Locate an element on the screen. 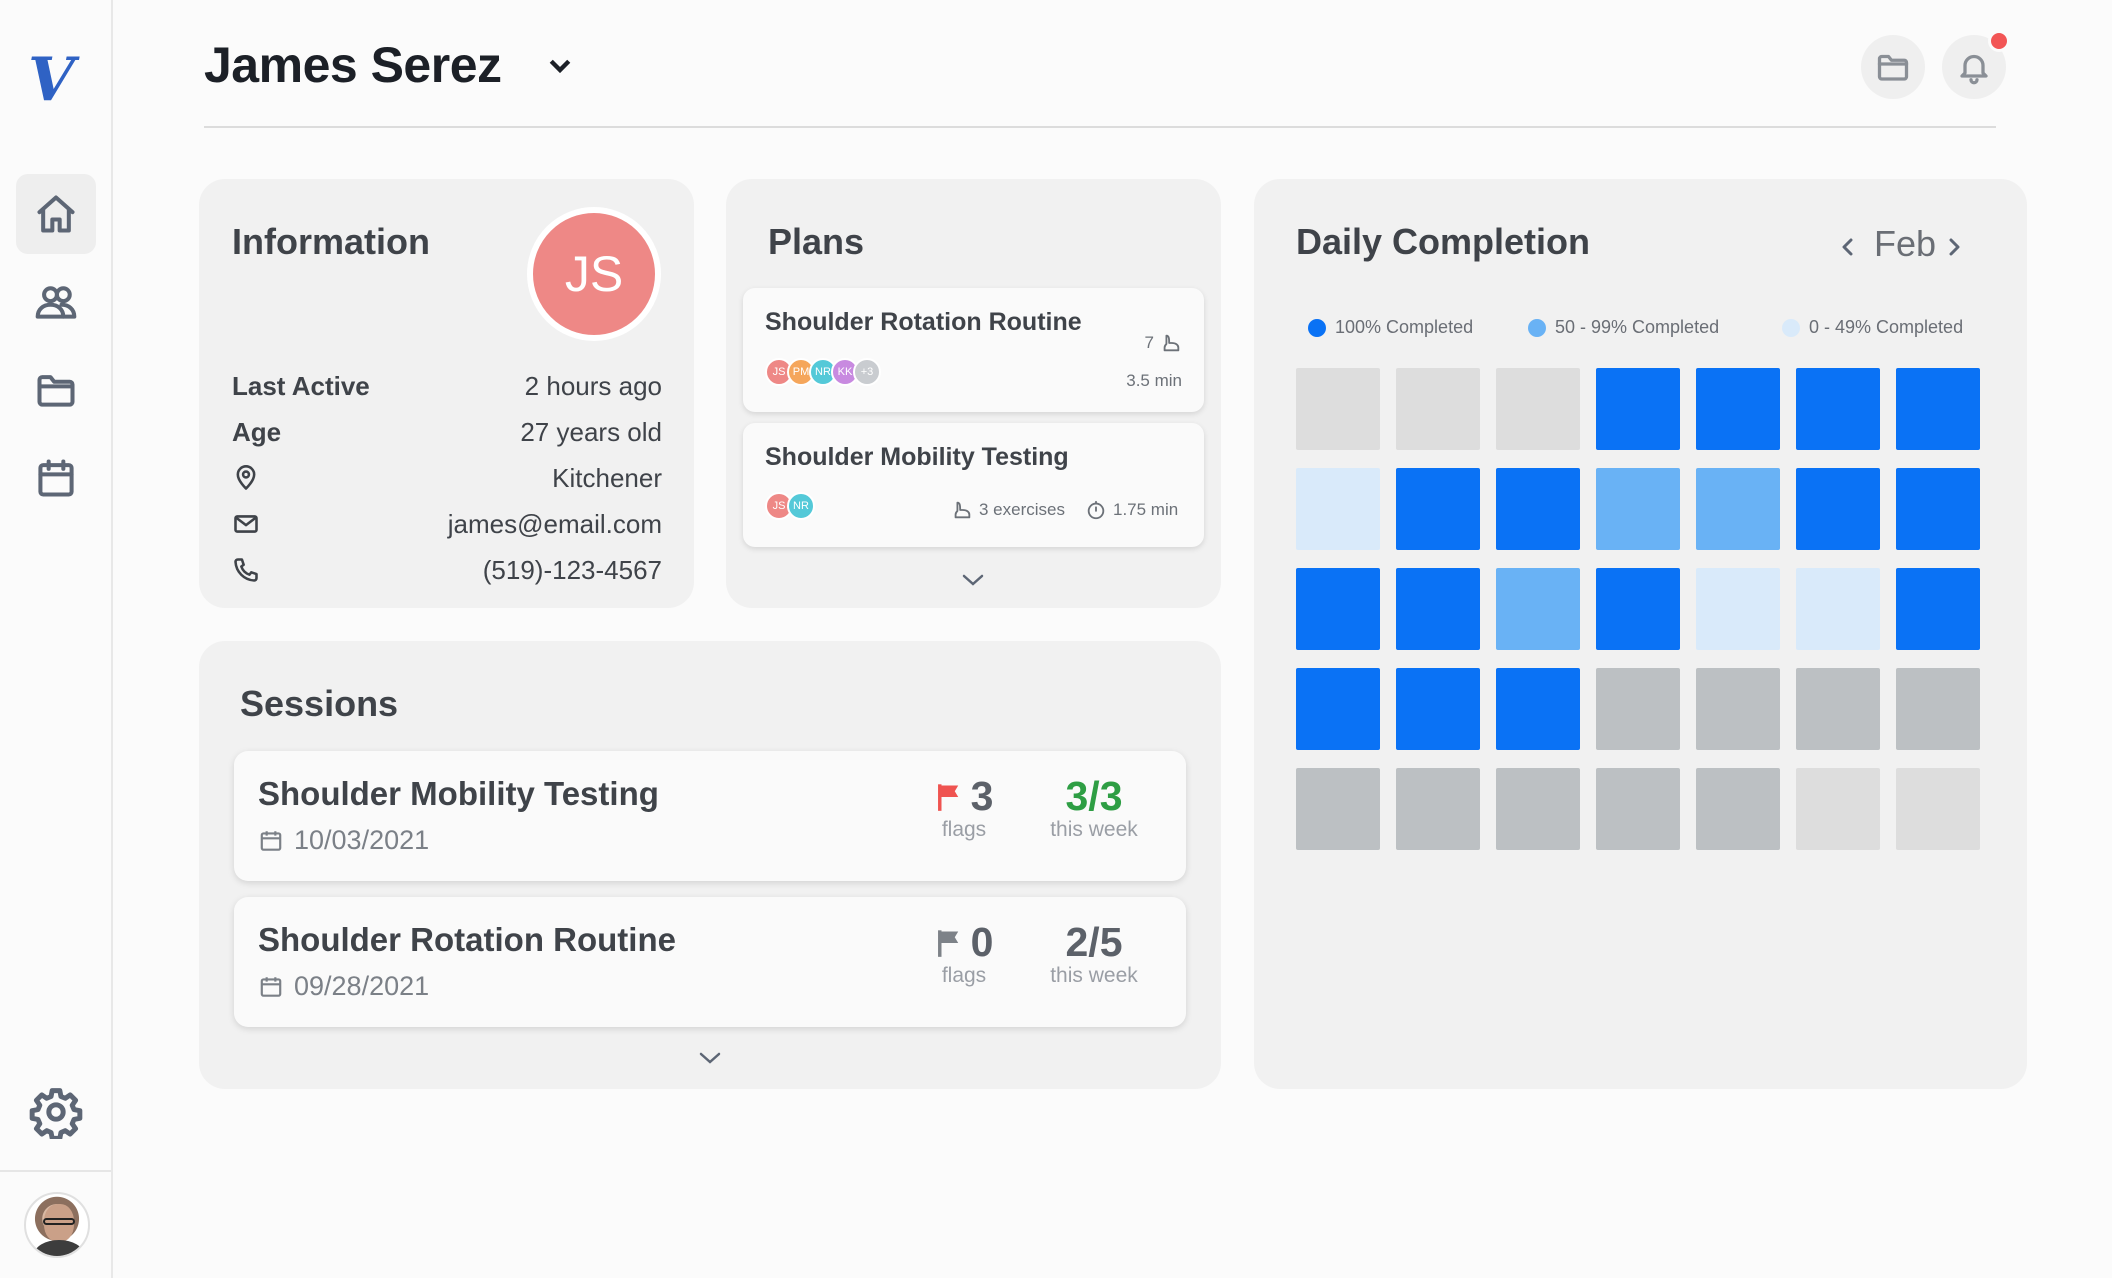 The image size is (2112, 1278). next-month-button is located at coordinates (1955, 244).